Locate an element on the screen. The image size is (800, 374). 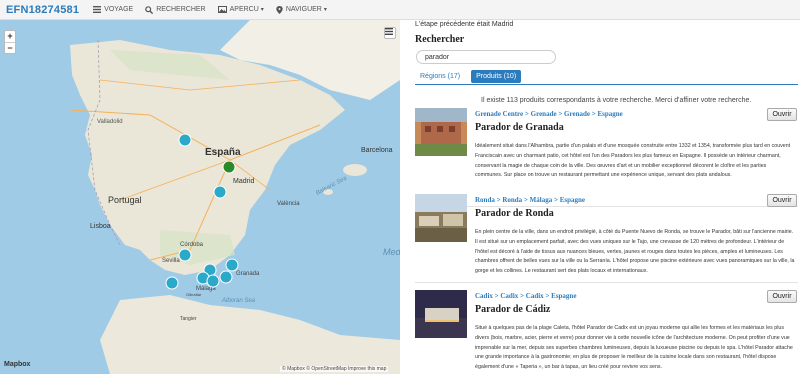
nav-voyage-label: VOYAGE is located at coordinates (119, 9).